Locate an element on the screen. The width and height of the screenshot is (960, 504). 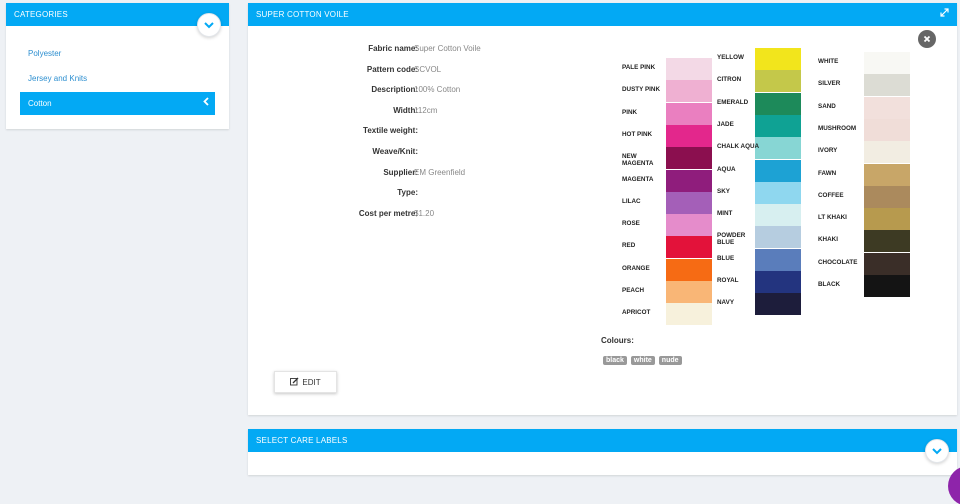
field-description: Description: 100% Cotton is located at coordinates (428, 92).